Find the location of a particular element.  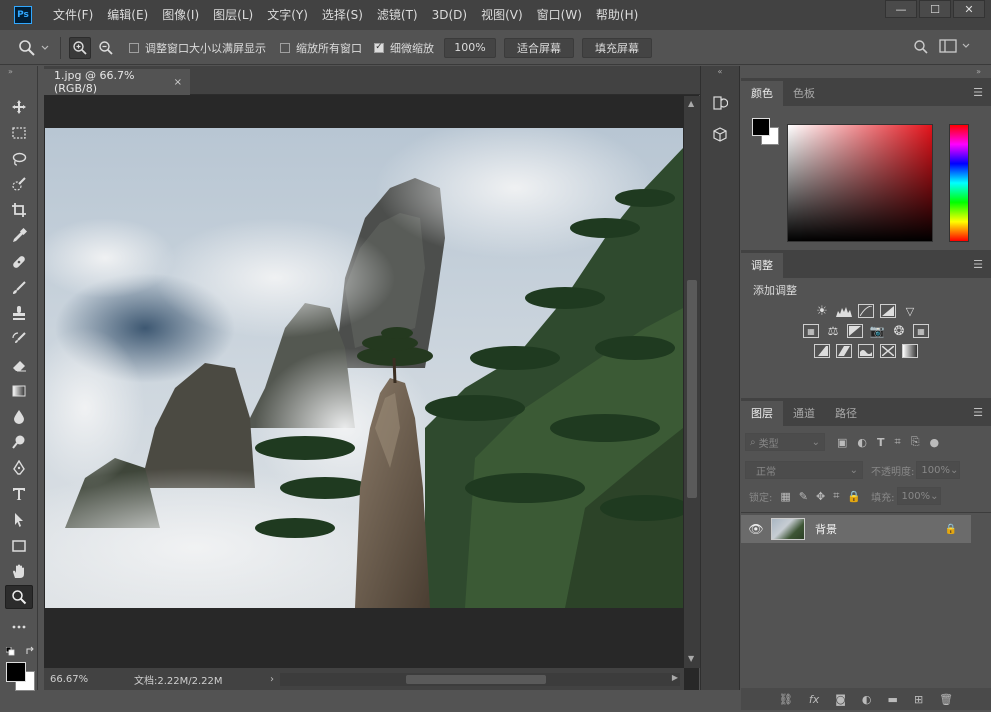

vertical-scrollbar: ▲ ▼ is located at coordinates (692, 382).